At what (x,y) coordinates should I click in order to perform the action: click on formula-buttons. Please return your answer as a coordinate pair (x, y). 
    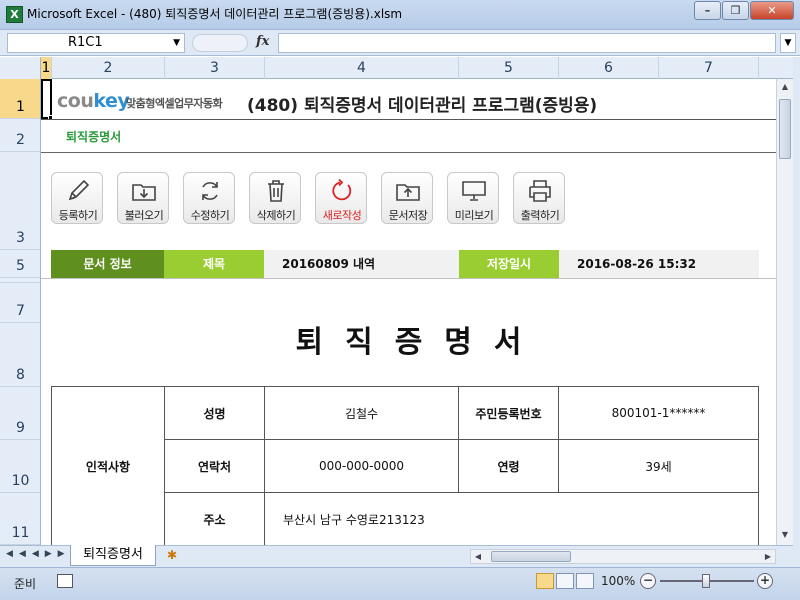
    Looking at the image, I should click on (220, 43).